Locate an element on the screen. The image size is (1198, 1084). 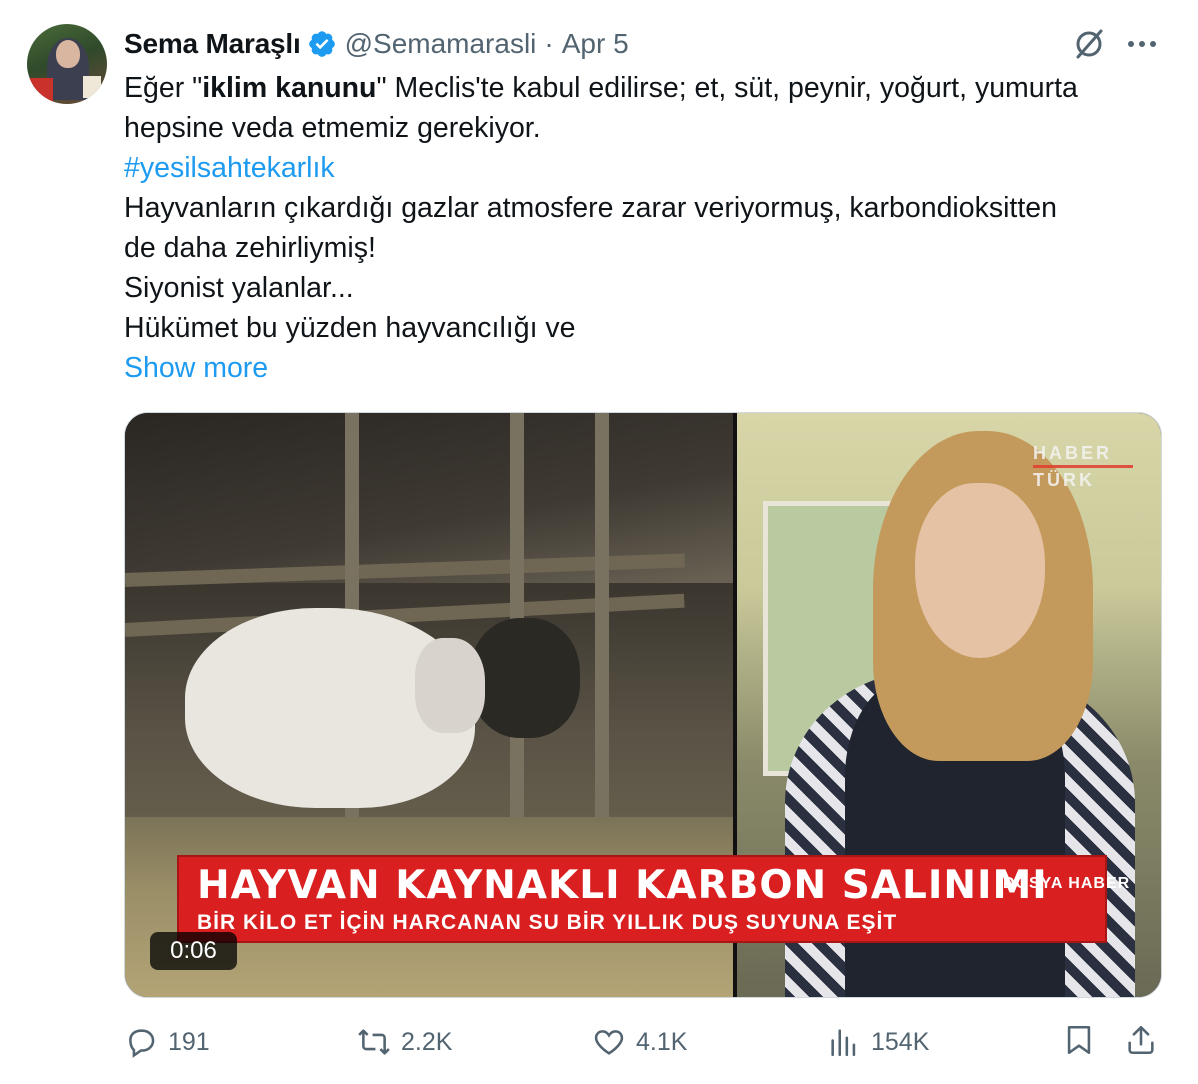
views-count: 154K is located at coordinates (900, 1041).